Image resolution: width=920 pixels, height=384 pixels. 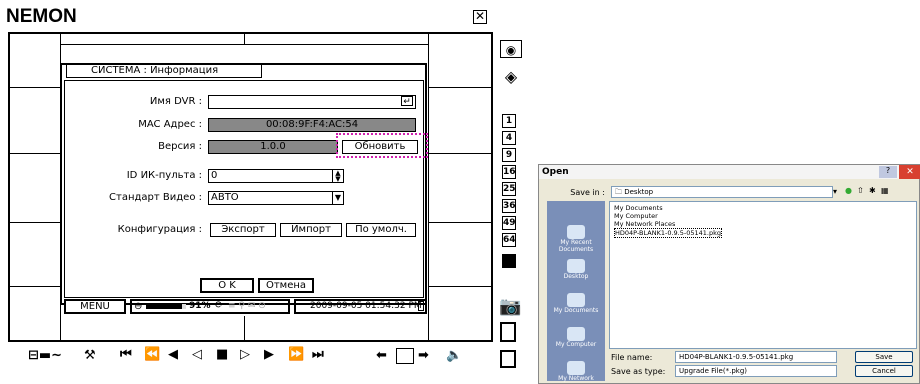 I want to click on cancel-button: Cancel, so click(x=884, y=371).